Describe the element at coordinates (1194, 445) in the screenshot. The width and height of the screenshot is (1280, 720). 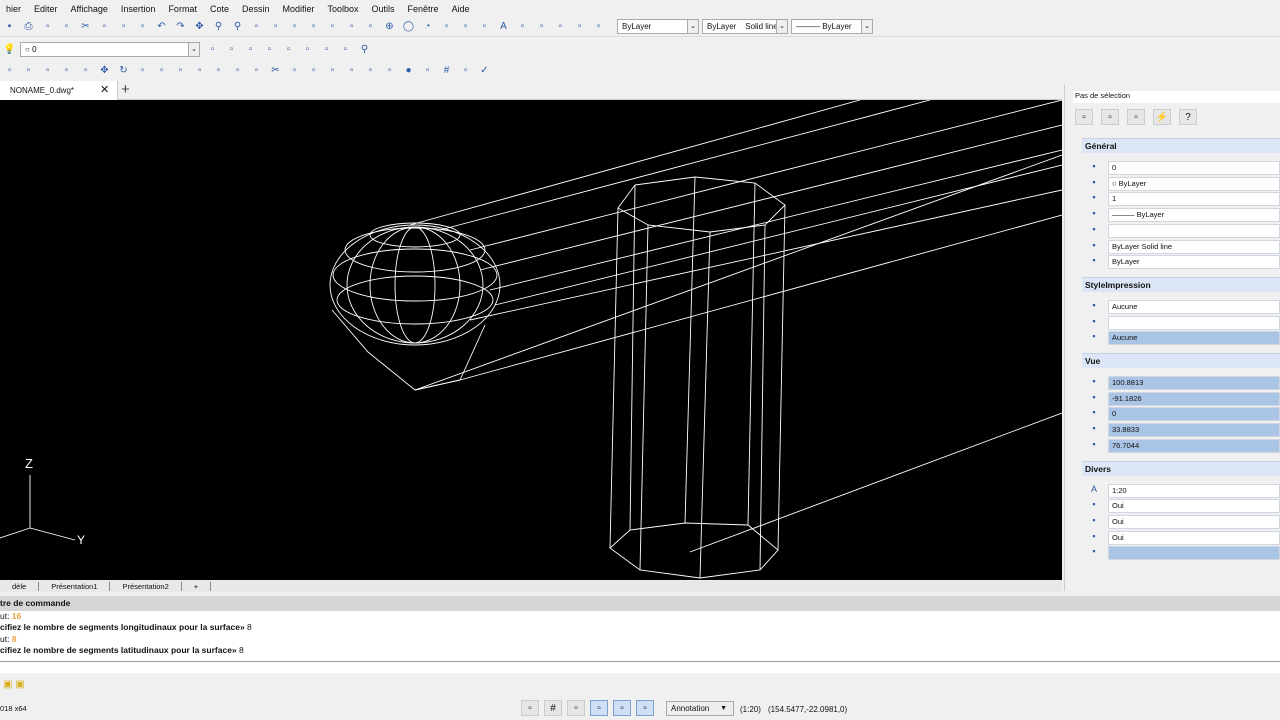
I see `property-value: 76.7044` at that location.